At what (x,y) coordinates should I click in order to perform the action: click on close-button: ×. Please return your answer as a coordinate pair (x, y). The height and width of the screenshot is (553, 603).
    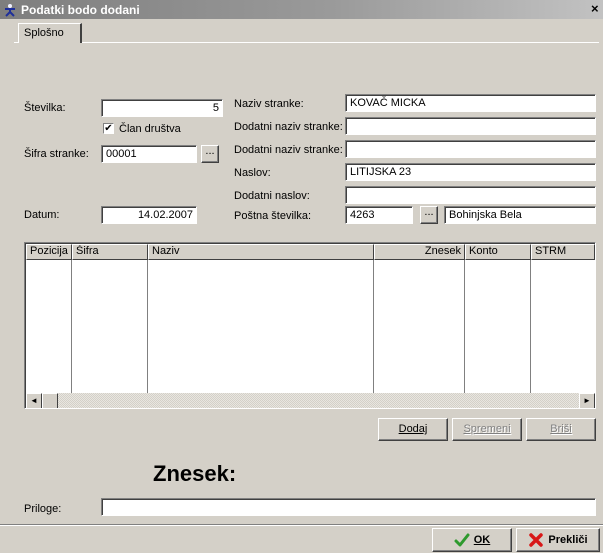
    Looking at the image, I should click on (596, 9).